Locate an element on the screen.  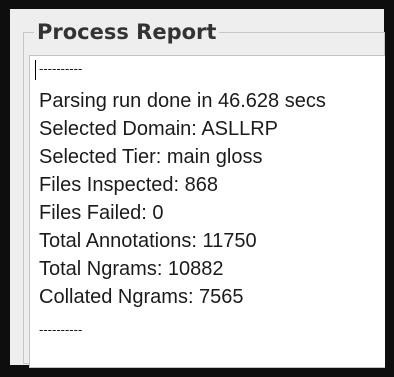
report-line-collated-ngrams: Collated Ngrams: 7565 is located at coordinates (141, 297).